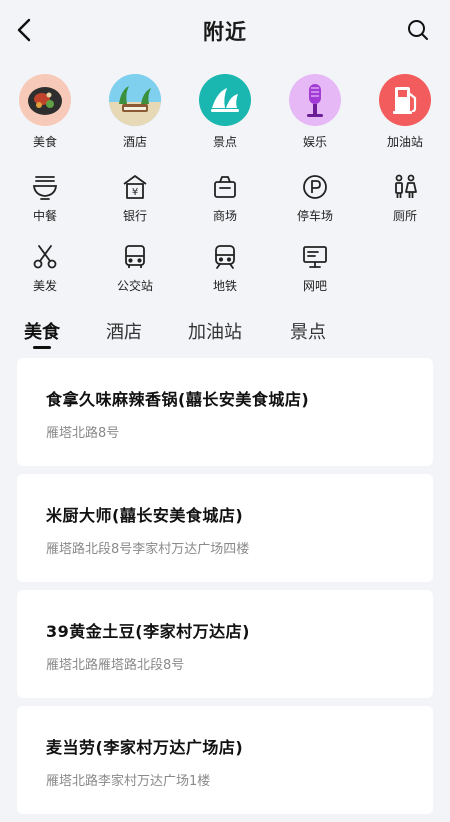 This screenshot has width=450, height=822. Describe the element at coordinates (225, 207) in the screenshot. I see `category-mall: 商场` at that location.